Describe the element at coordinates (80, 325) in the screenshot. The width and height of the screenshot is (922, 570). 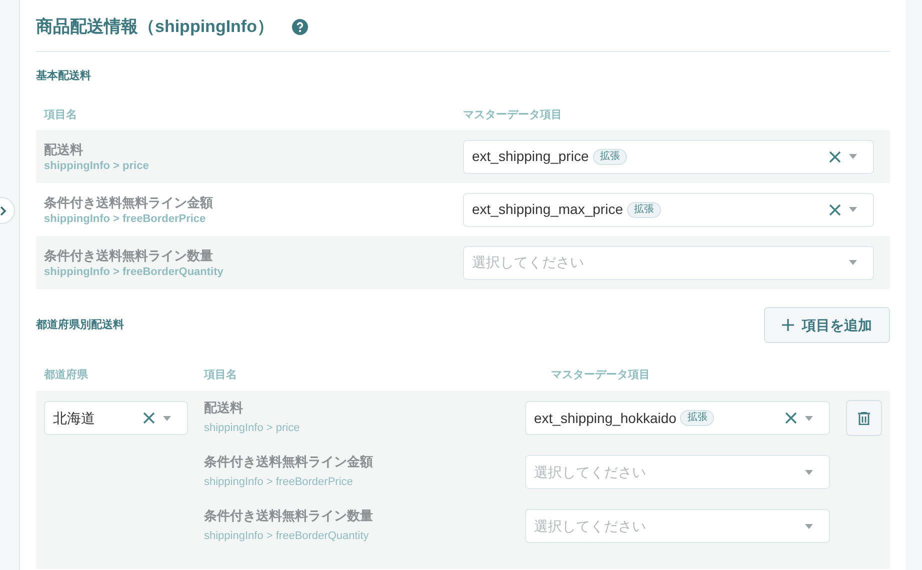
I see `subsection-heading: 都道府県別配送料` at that location.